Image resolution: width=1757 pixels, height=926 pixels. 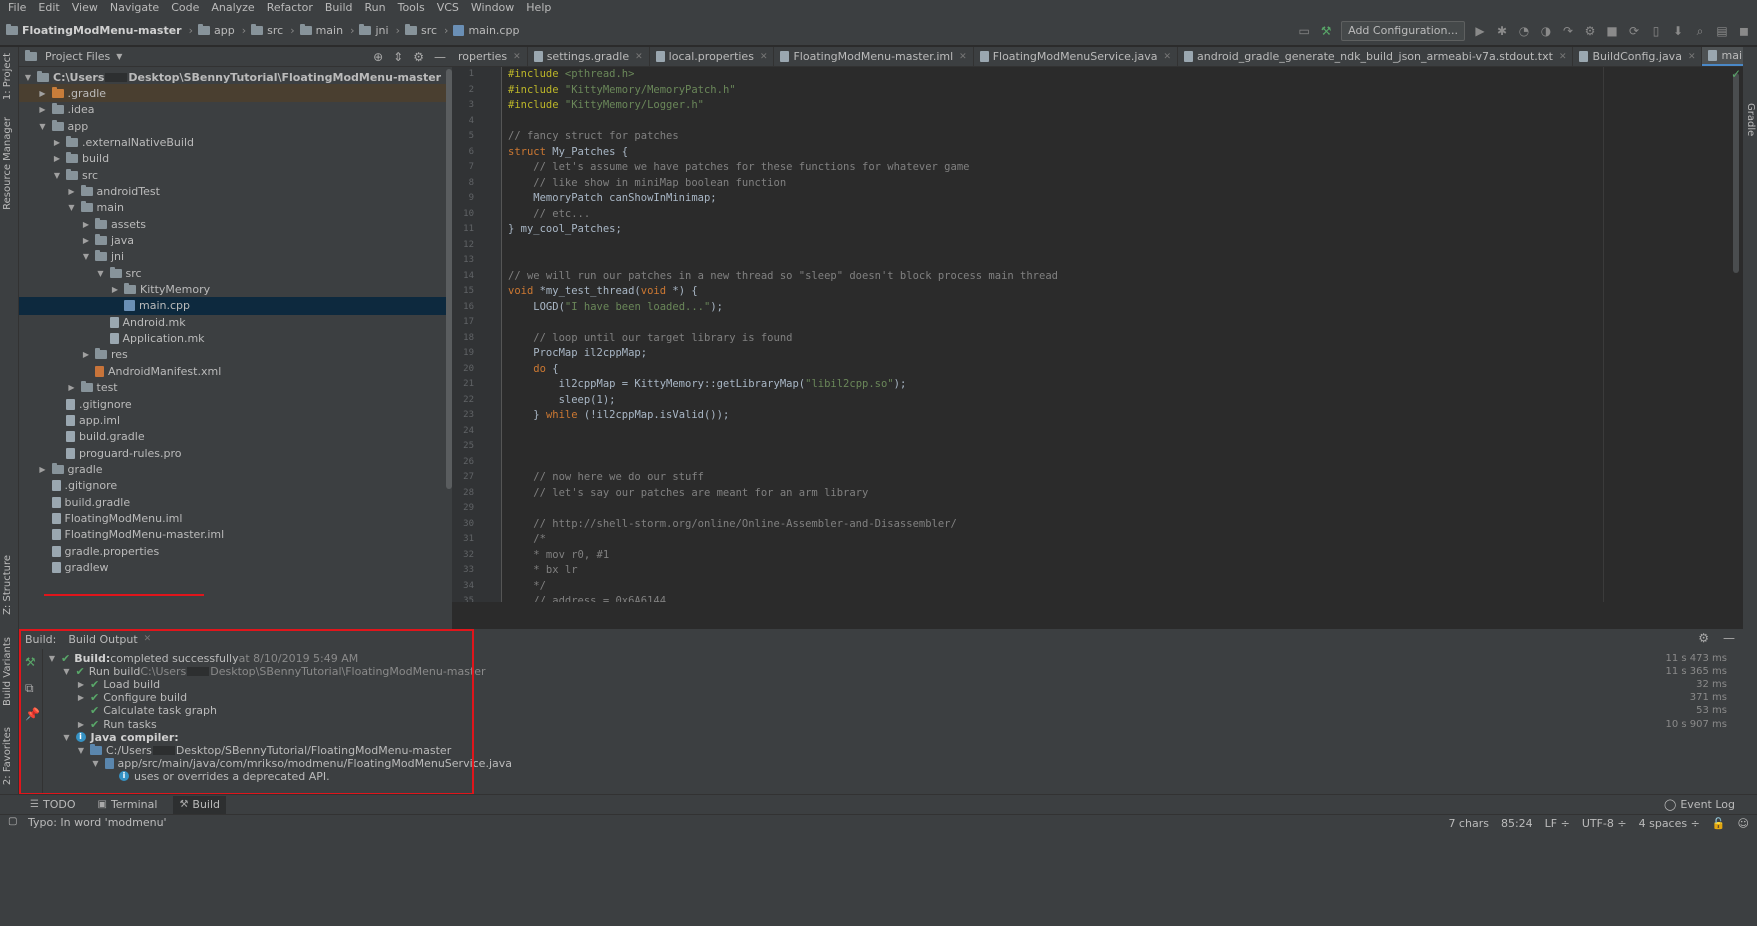 What do you see at coordinates (185, 8) in the screenshot?
I see `menu-item-code: Code` at bounding box center [185, 8].